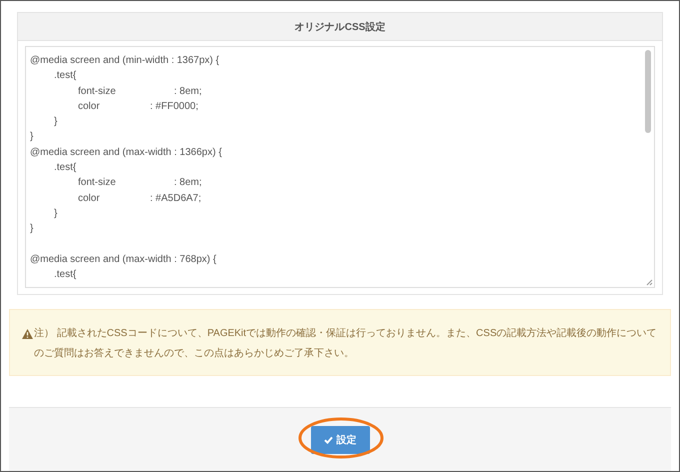  What do you see at coordinates (648, 91) in the screenshot?
I see `scrollbar-thumb` at bounding box center [648, 91].